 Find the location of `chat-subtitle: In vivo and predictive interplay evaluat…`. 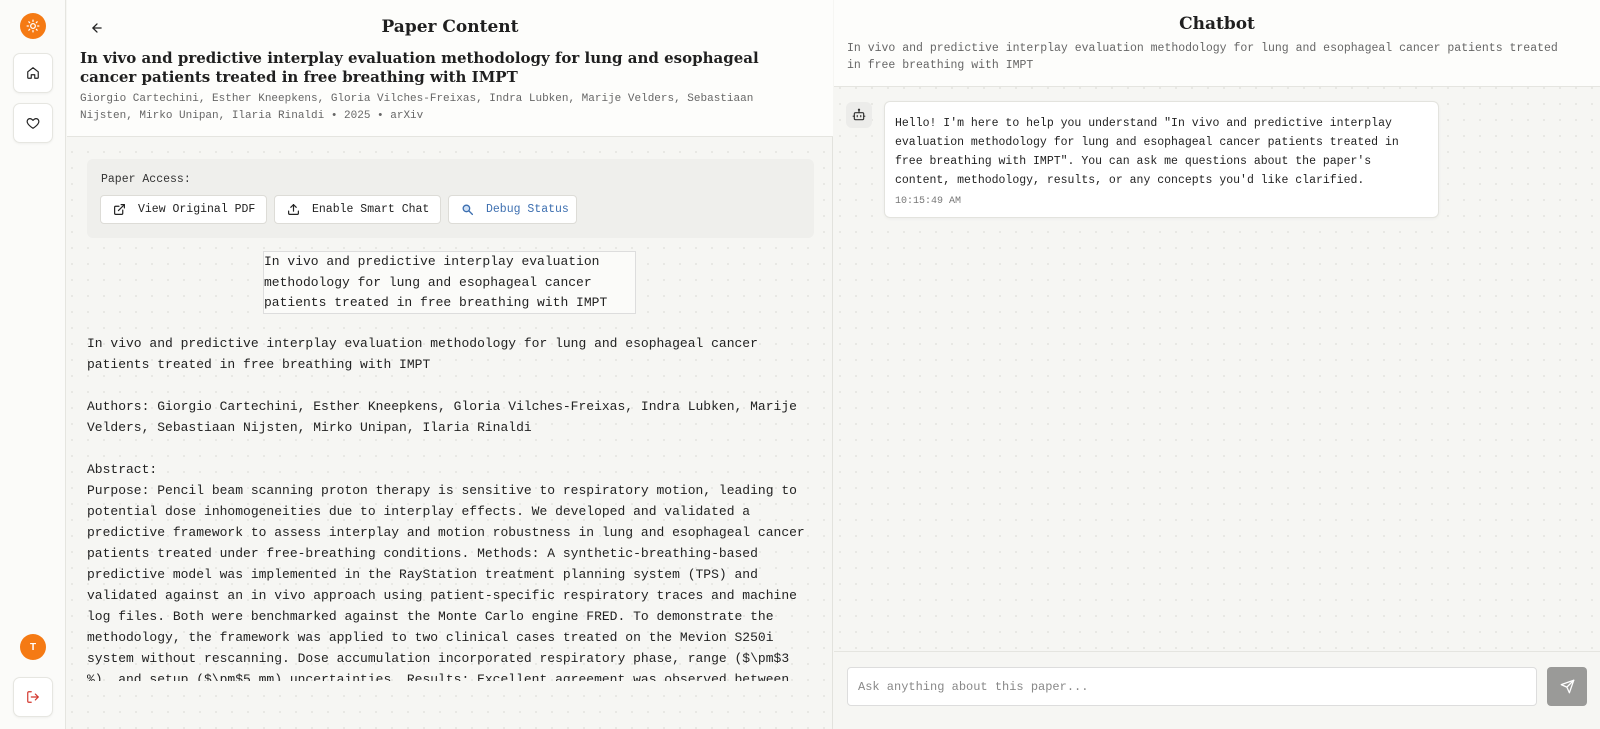

chat-subtitle: In vivo and predictive interplay evaluat… is located at coordinates (1202, 57).